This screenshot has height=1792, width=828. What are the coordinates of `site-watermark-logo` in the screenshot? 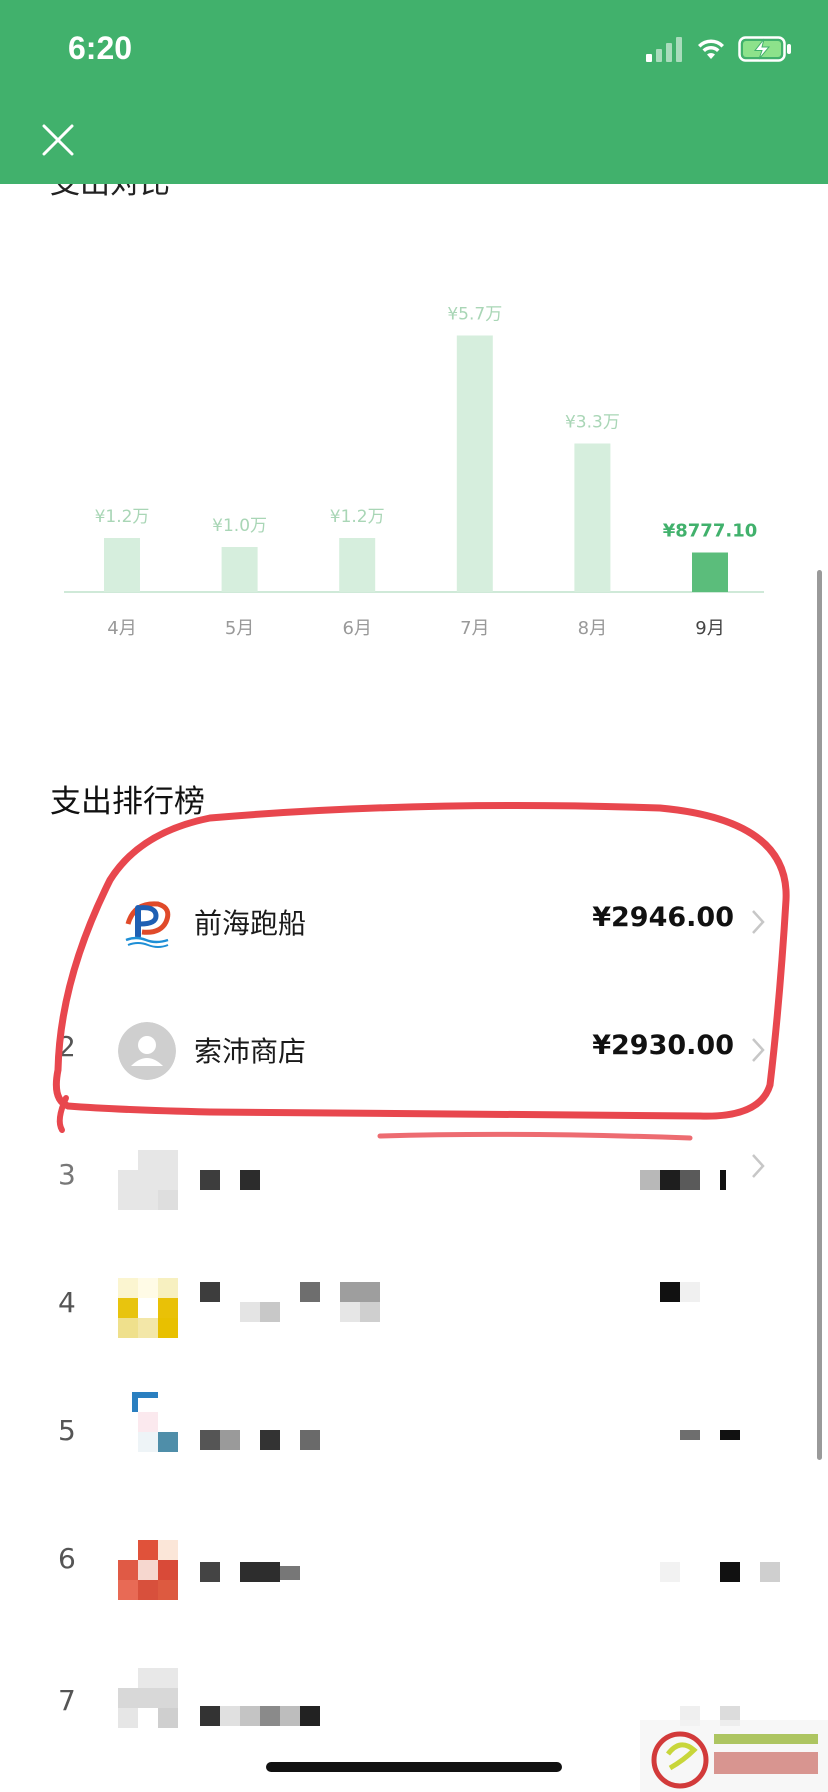 It's located at (734, 1756).